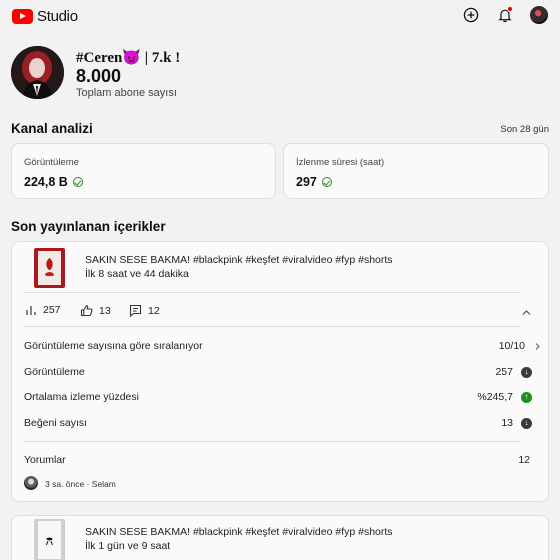 The width and height of the screenshot is (560, 560). Describe the element at coordinates (54, 372) in the screenshot. I see `stat-label: Görüntüleme` at that location.